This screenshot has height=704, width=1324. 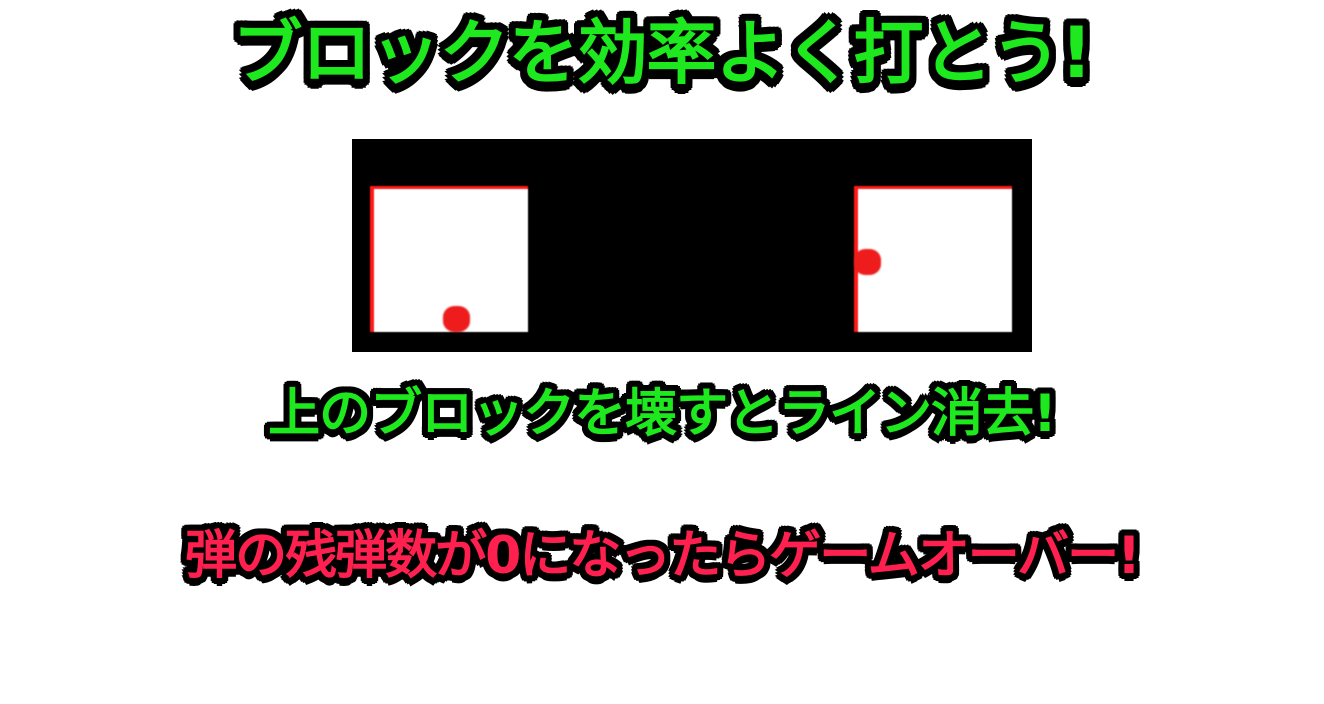 What do you see at coordinates (662, 414) in the screenshot?
I see `line-clear-instruction: 上のブロックを壊すとライン消去!` at bounding box center [662, 414].